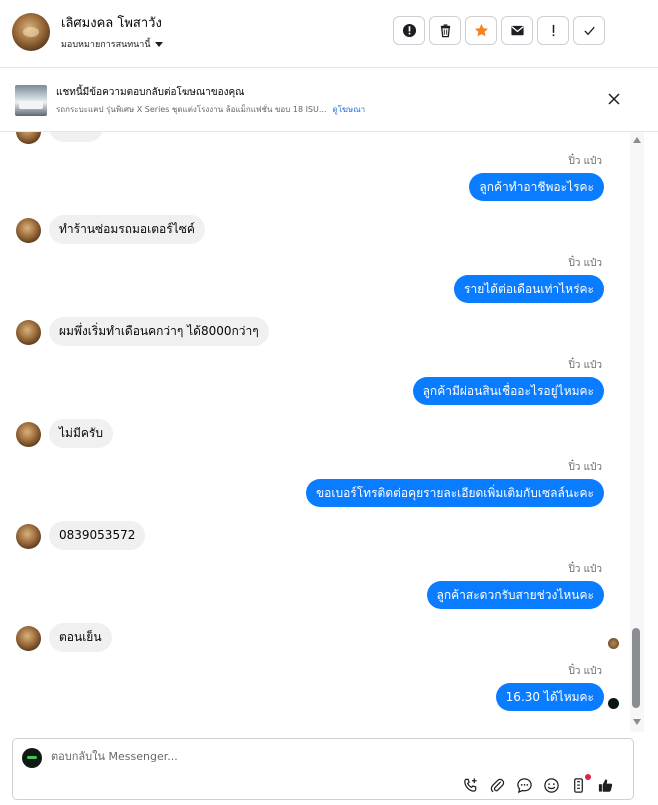  Describe the element at coordinates (529, 289) in the screenshot. I see `message-bubble-outgoing: รายได้ต่อเดือนเท่าไหร่คะ` at that location.